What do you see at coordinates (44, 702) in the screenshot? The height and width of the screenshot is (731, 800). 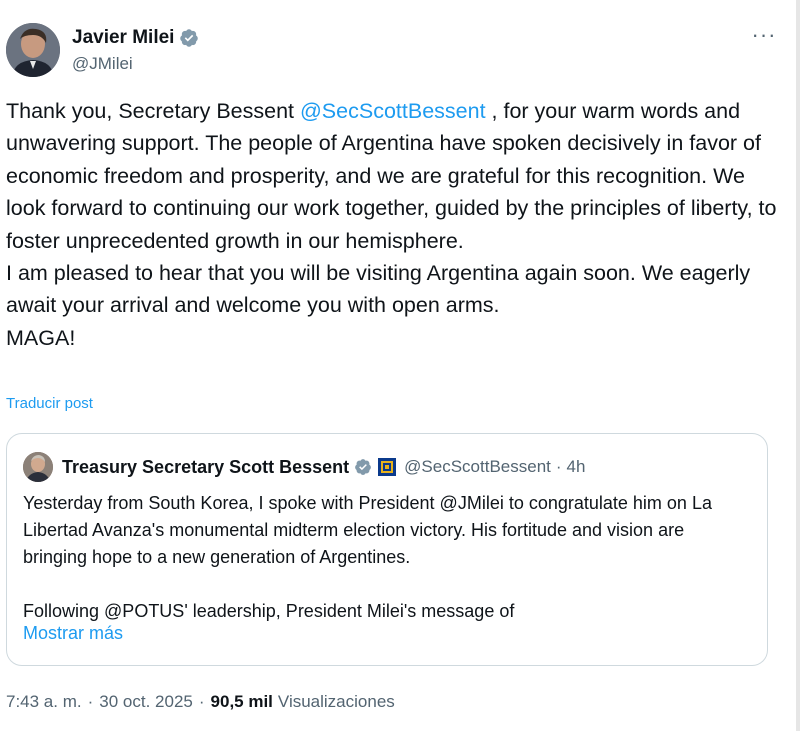 I see `post-time: 7:43 a. m.` at bounding box center [44, 702].